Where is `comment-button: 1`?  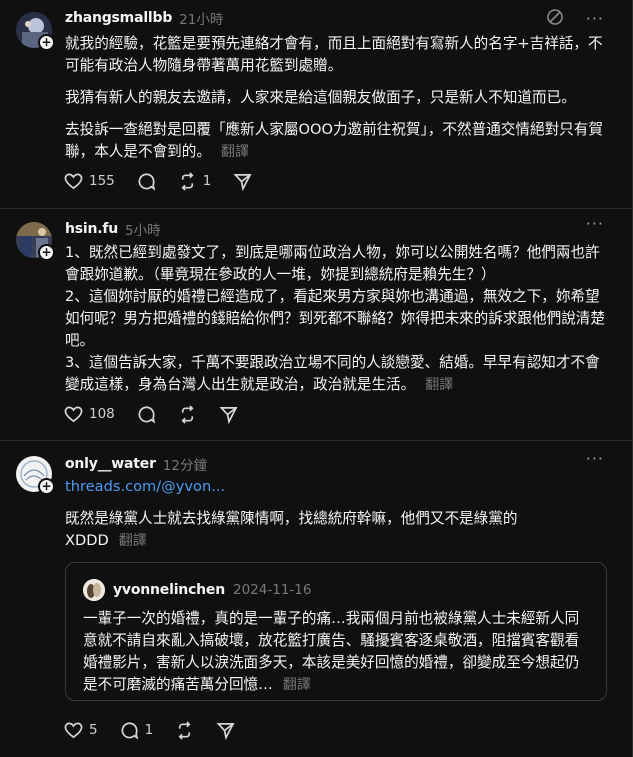 comment-button: 1 is located at coordinates (137, 730).